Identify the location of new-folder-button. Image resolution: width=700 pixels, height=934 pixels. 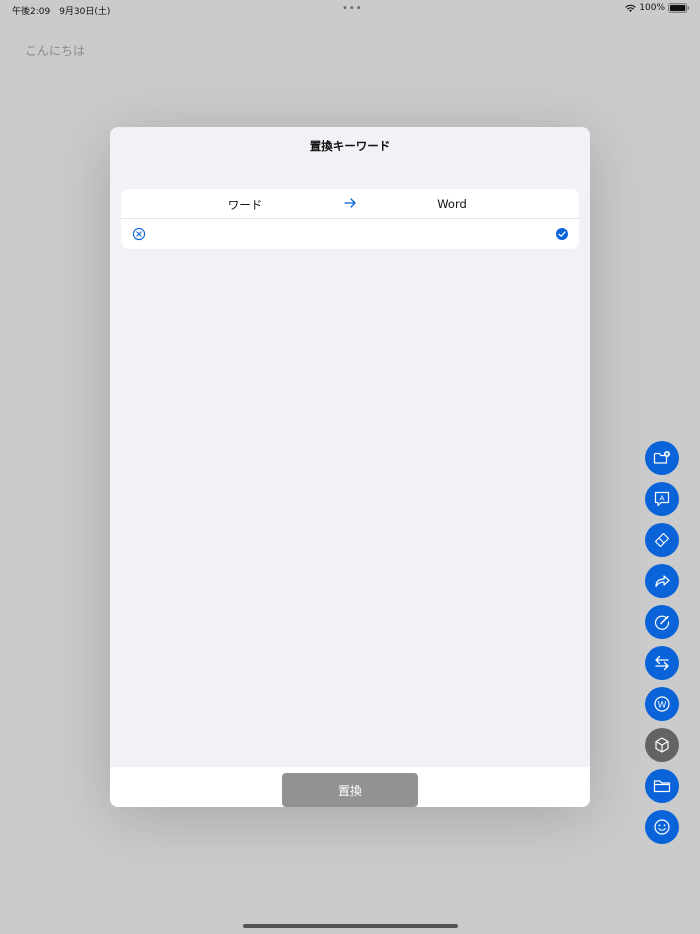
(662, 458).